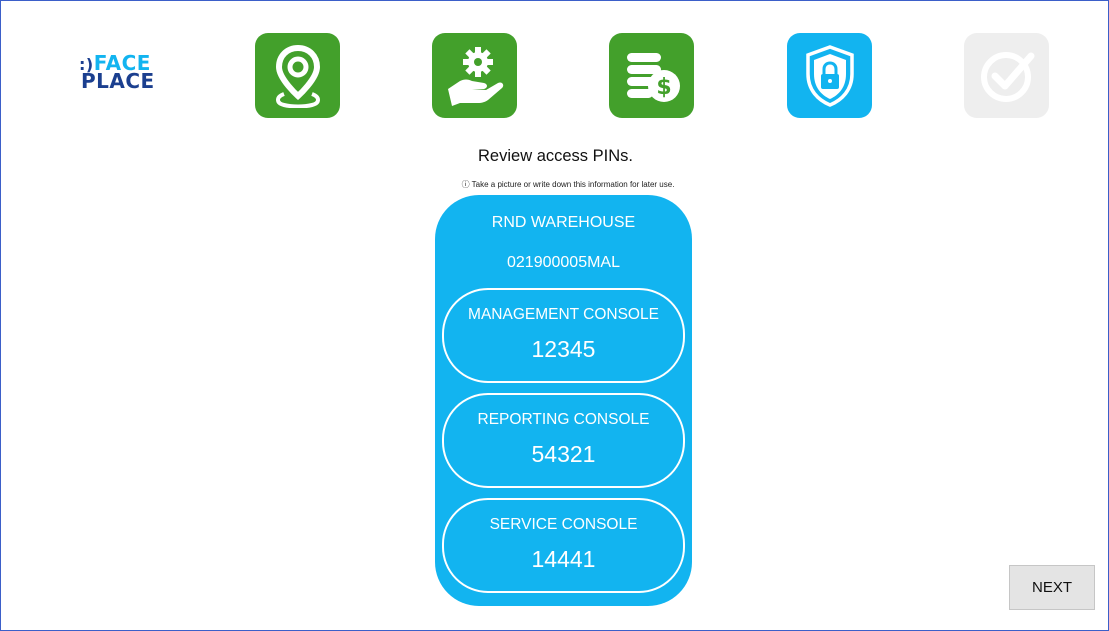 The width and height of the screenshot is (1109, 631). What do you see at coordinates (1052, 587) in the screenshot?
I see `next-button: NEXT` at bounding box center [1052, 587].